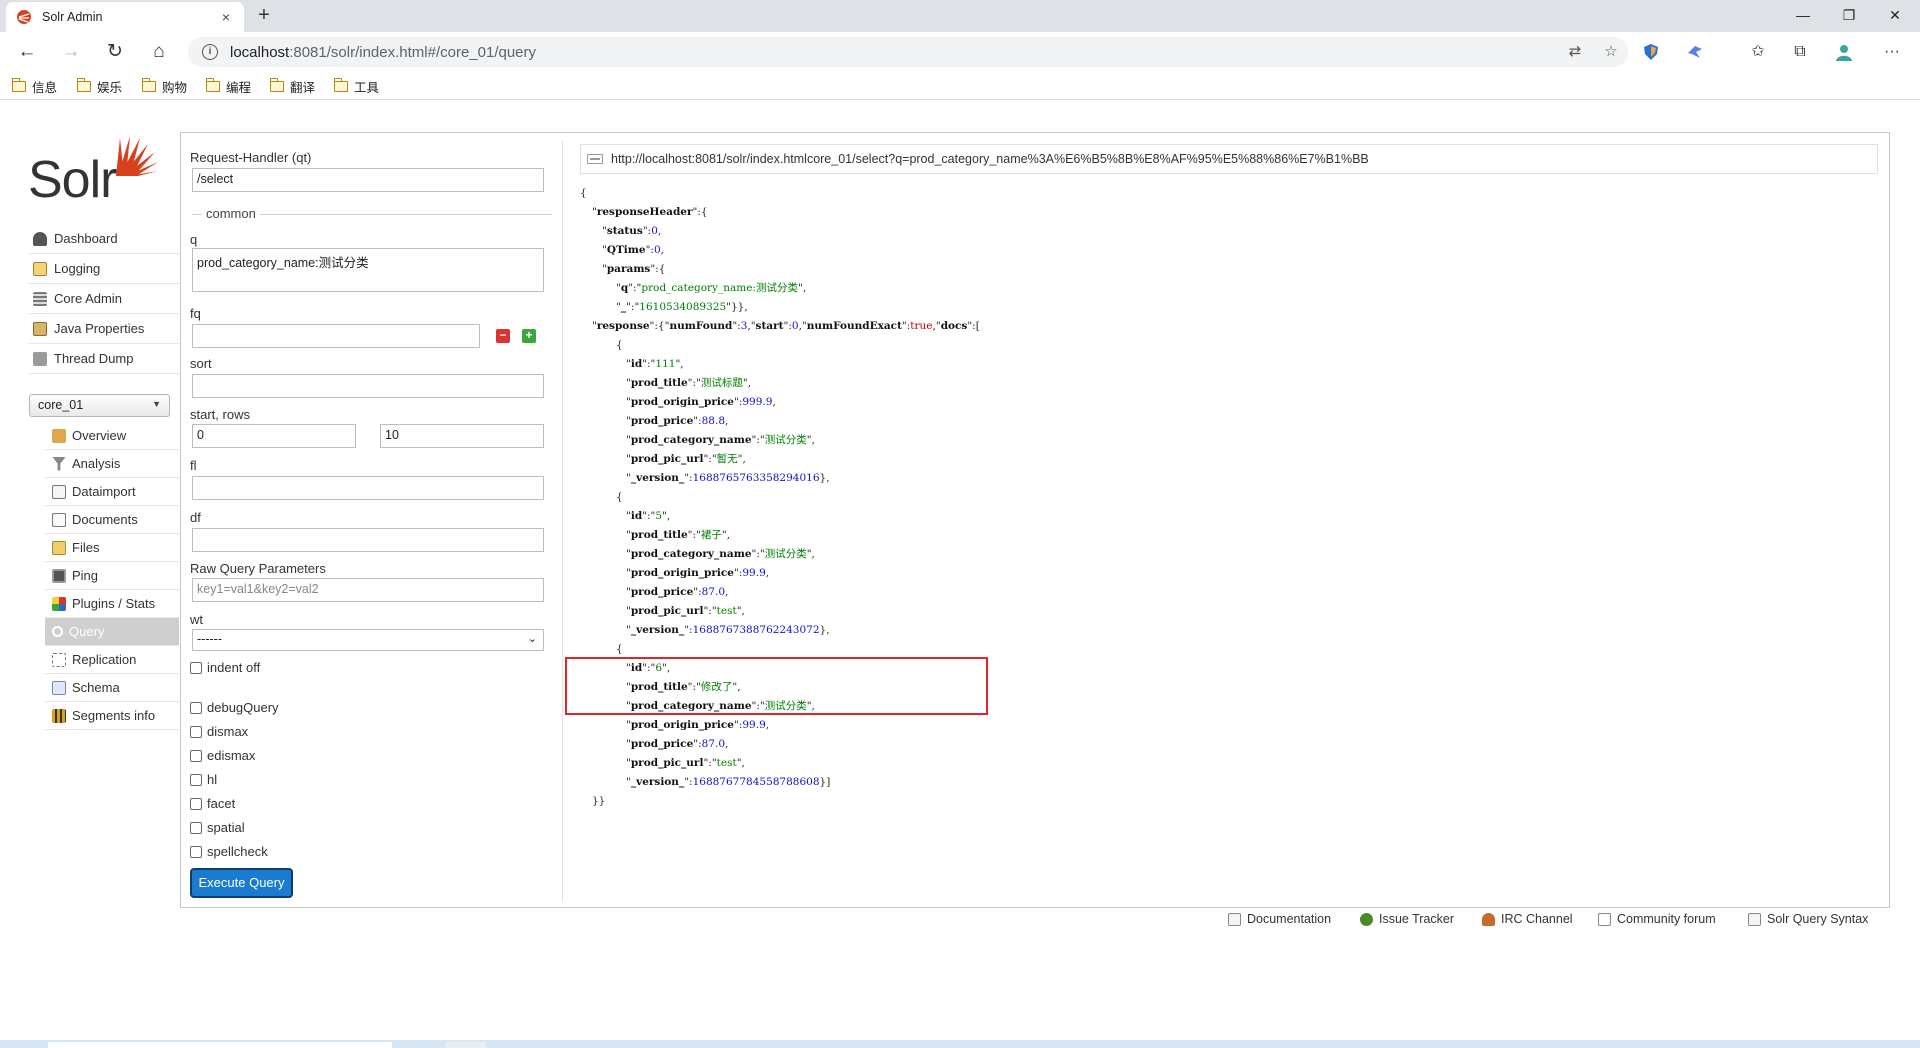  What do you see at coordinates (112, 520) in the screenshot?
I see `core-documents: Documents` at bounding box center [112, 520].